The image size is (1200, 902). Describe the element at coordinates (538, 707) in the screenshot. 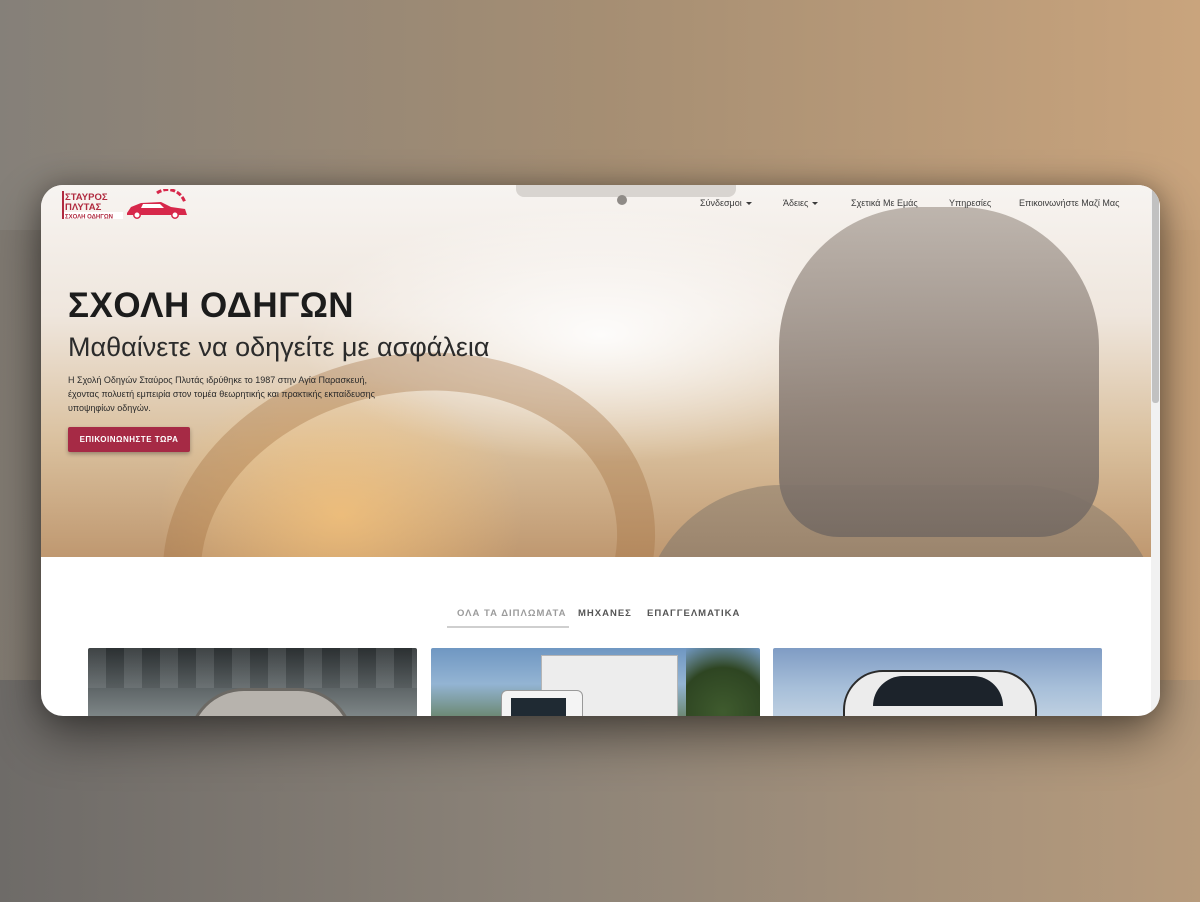

I see `truck-window-graphic` at that location.